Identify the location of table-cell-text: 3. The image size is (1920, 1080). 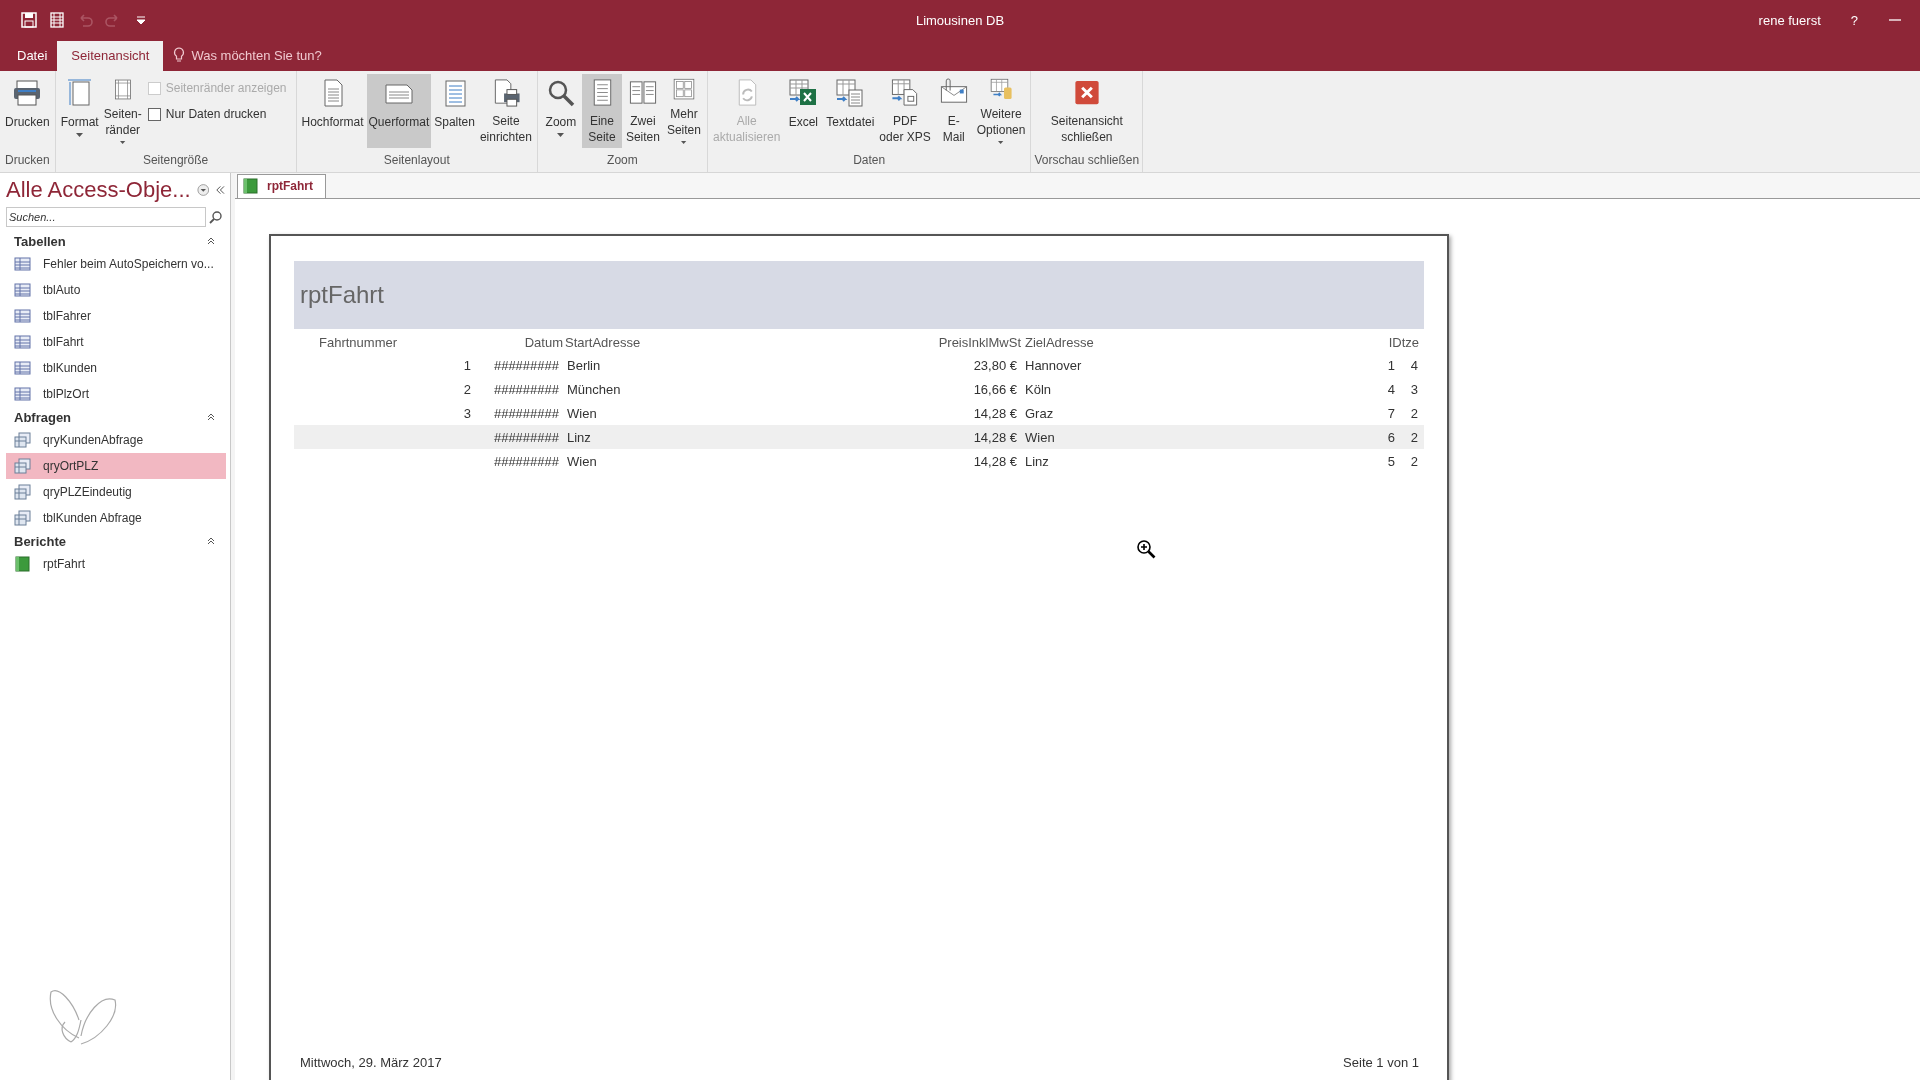
(467, 413).